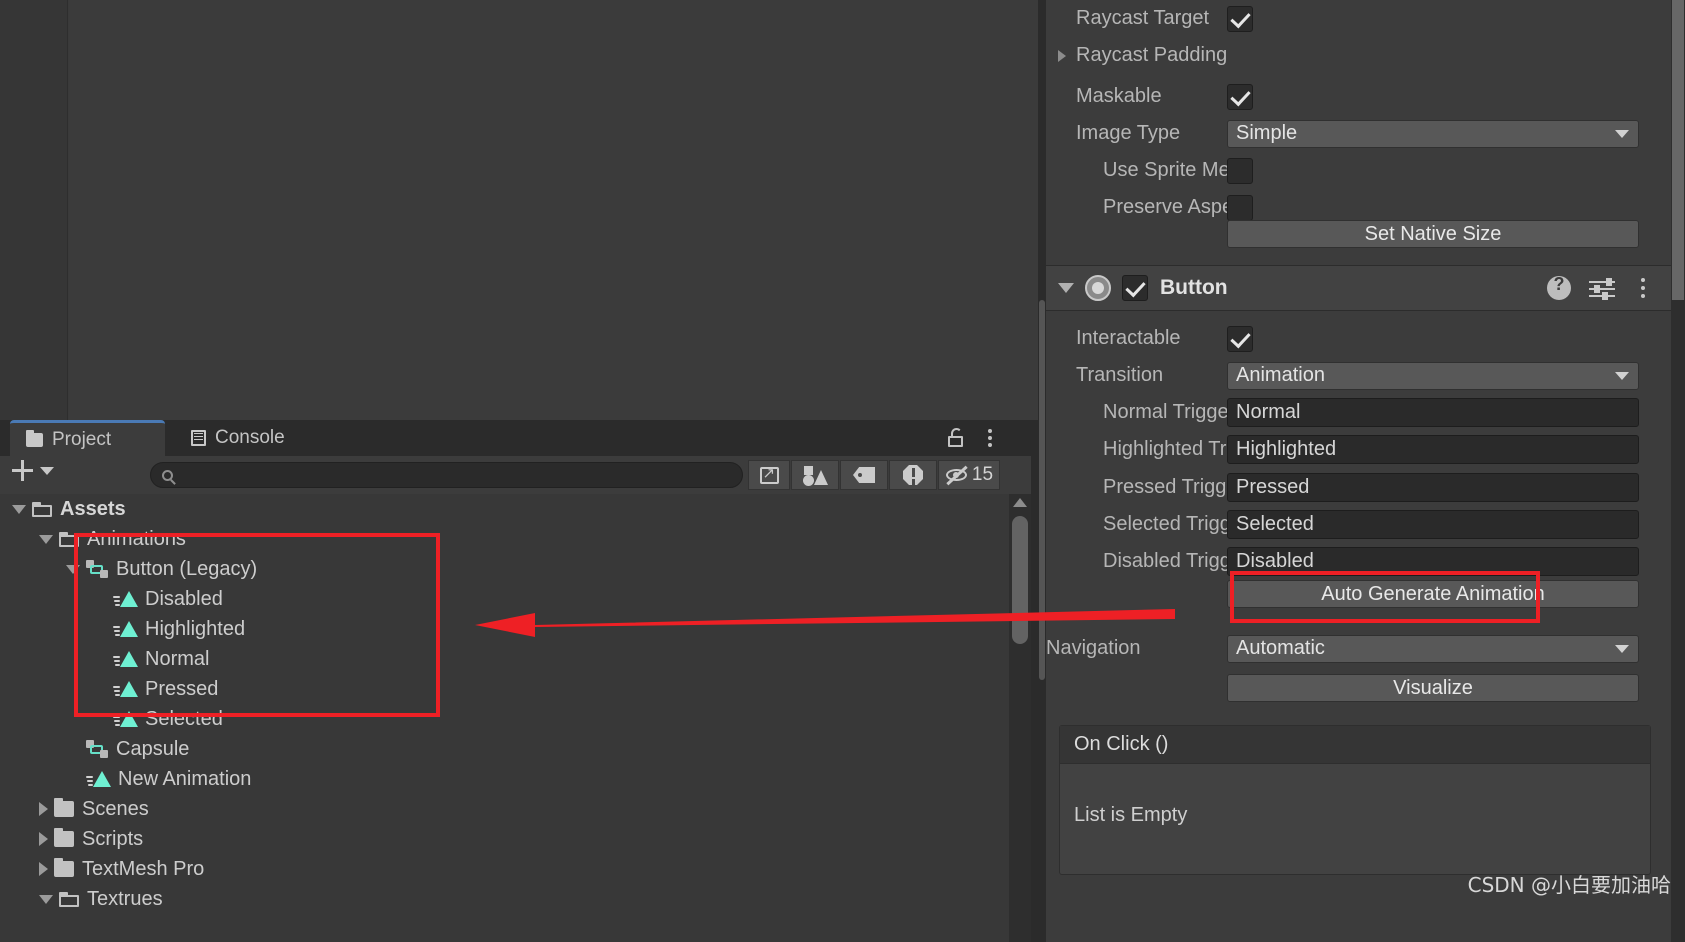 Image resolution: width=1685 pixels, height=942 pixels. I want to click on tree-item-label: Button (Legacy), so click(187, 568).